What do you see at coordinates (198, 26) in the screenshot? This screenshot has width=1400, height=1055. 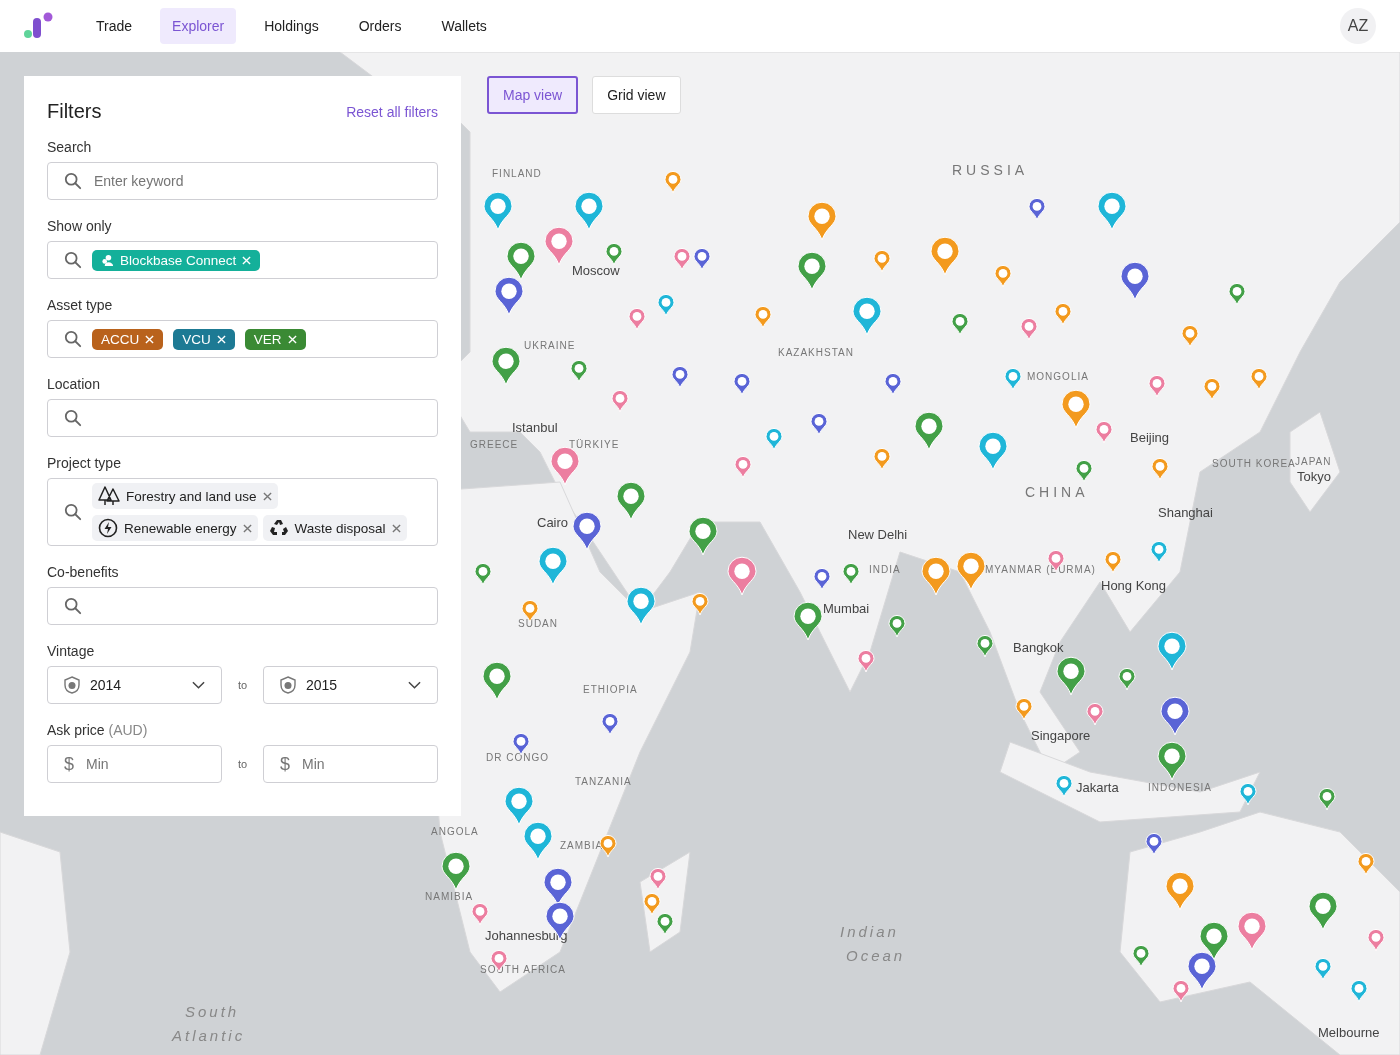 I see `nav-tab: Explorer` at bounding box center [198, 26].